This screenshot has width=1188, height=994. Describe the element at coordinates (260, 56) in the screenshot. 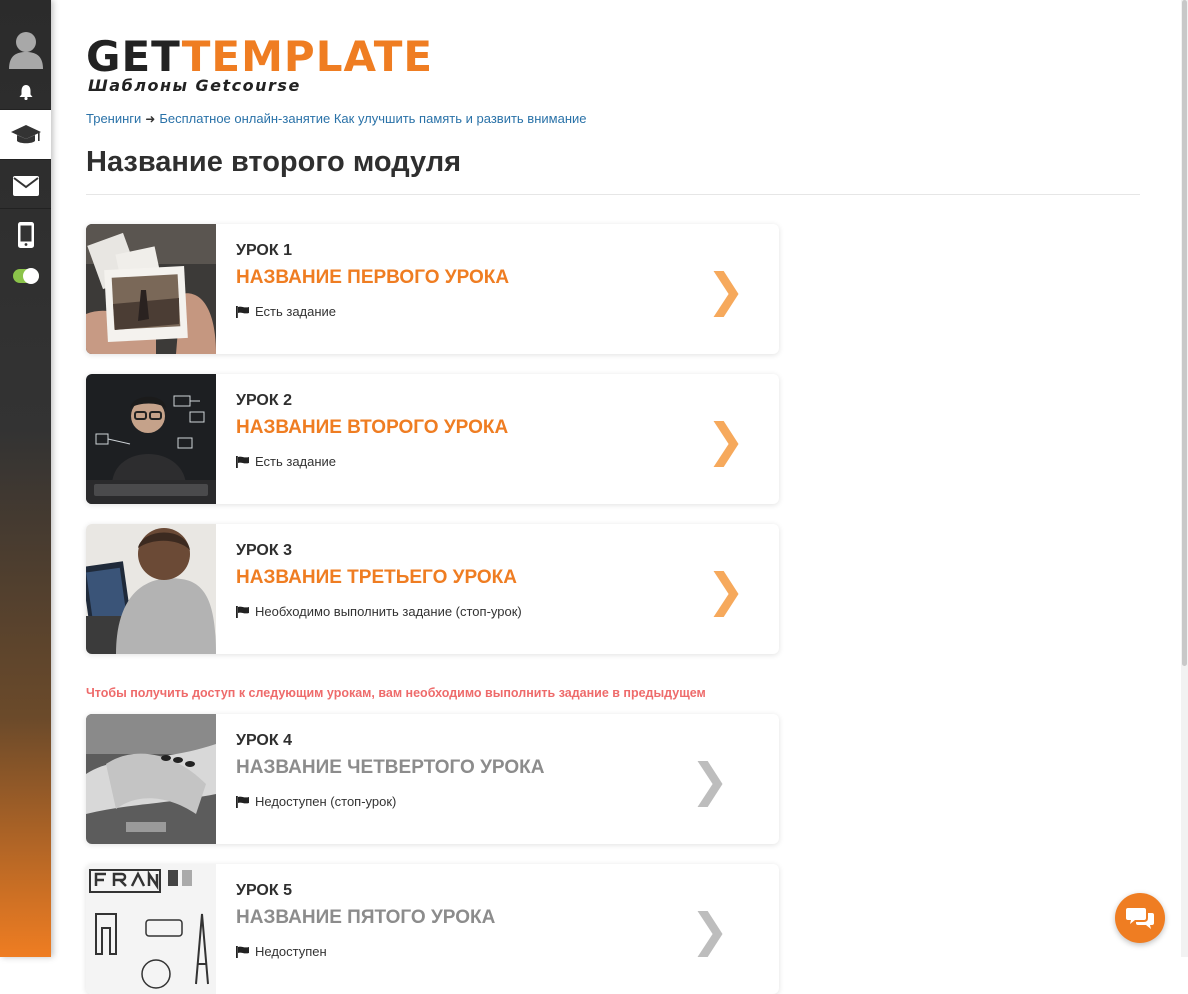

I see `logo-text: GETTEMPLATE` at that location.